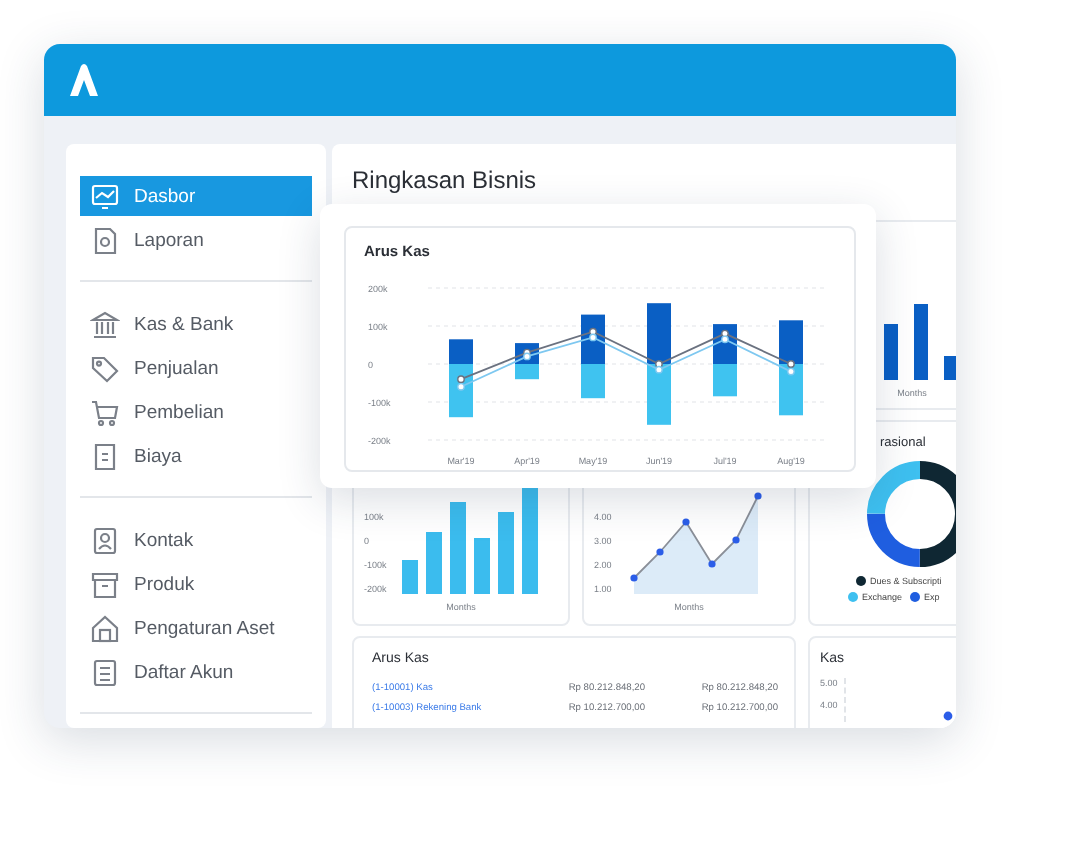 Image resolution: width=1088 pixels, height=860 pixels. Describe the element at coordinates (105, 324) in the screenshot. I see `bank-icon` at that location.